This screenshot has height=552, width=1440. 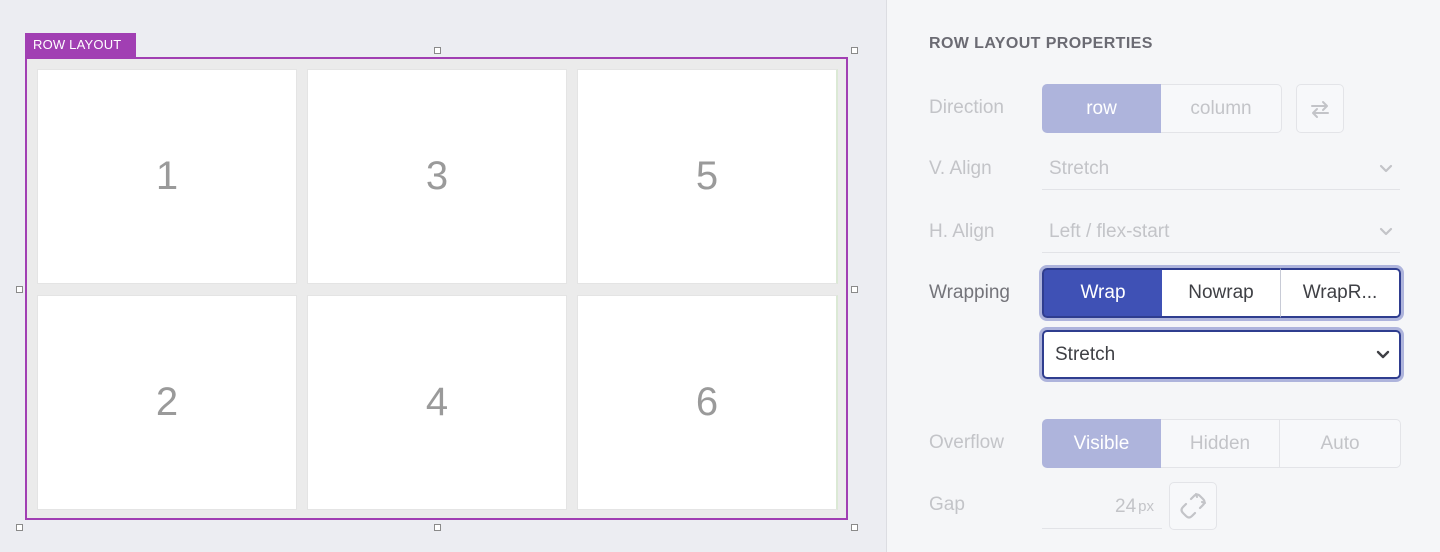 I want to click on gap-input: 24 px, so click(x=1102, y=507).